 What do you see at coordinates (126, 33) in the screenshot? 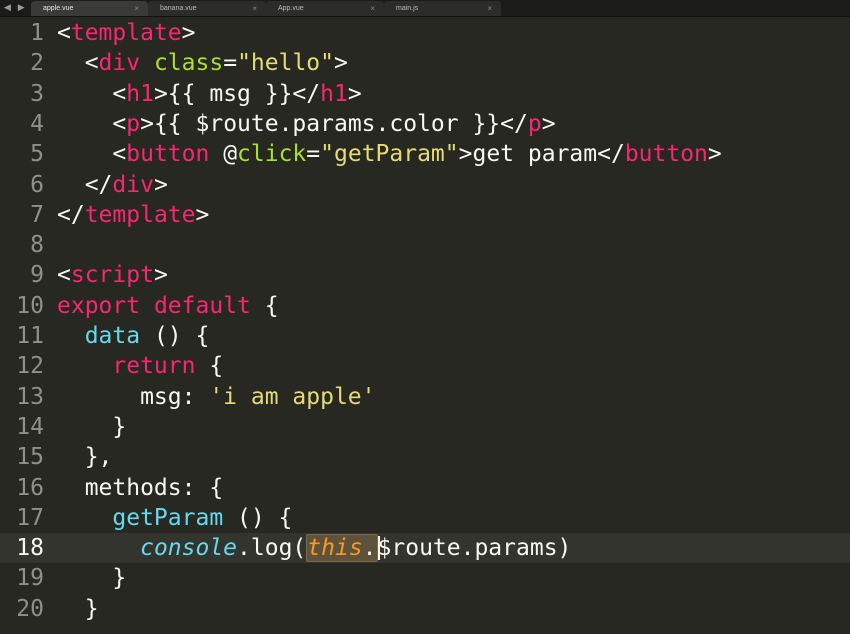
I see `code-text: <template>` at bounding box center [126, 33].